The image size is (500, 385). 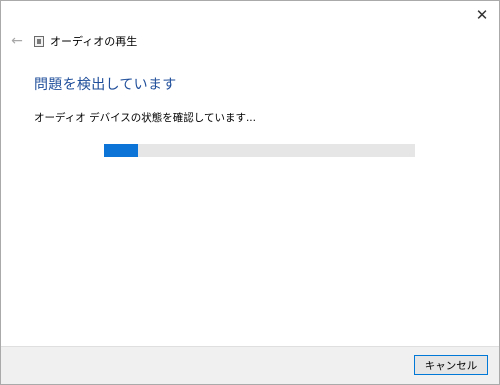 I want to click on window-title: オーディオの再生, so click(x=94, y=41).